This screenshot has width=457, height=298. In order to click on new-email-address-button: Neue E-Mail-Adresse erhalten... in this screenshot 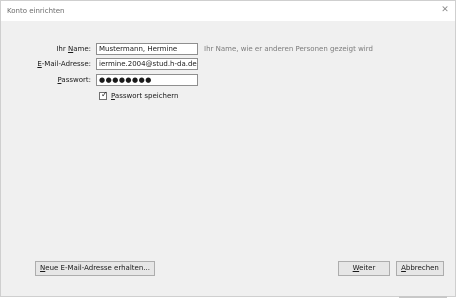, I will do `click(95, 268)`.